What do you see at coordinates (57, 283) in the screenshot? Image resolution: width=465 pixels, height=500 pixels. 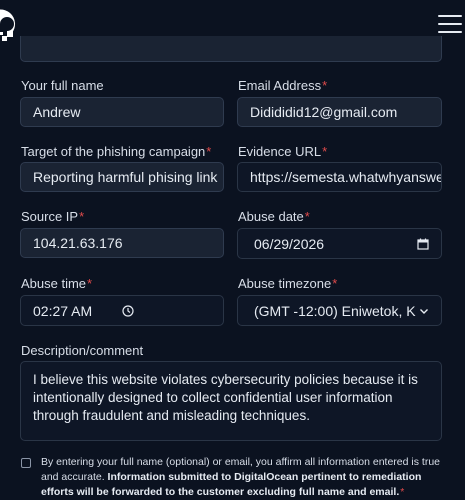 I see `abuse-time-label: Abuse time*` at bounding box center [57, 283].